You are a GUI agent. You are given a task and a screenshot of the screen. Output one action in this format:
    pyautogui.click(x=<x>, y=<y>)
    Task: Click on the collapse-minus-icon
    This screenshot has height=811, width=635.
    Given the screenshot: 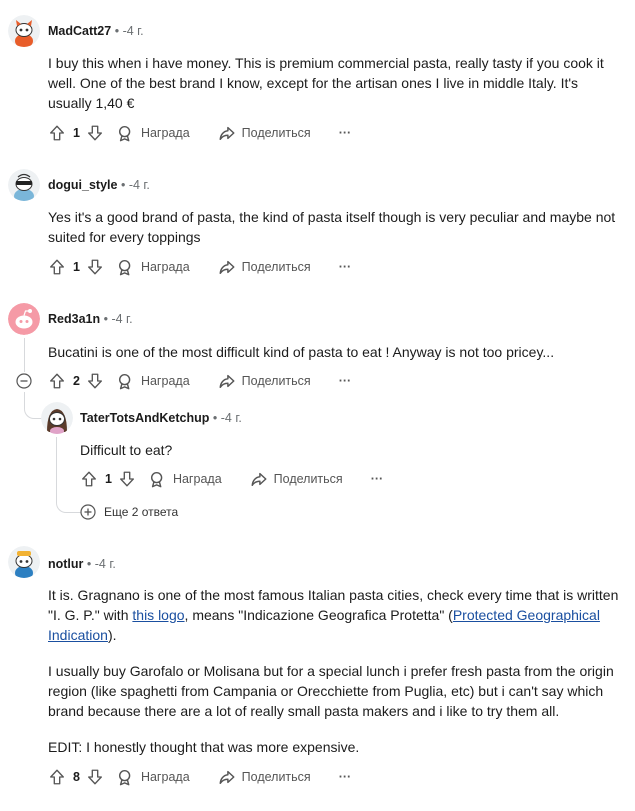 What is the action you would take?
    pyautogui.click(x=24, y=381)
    